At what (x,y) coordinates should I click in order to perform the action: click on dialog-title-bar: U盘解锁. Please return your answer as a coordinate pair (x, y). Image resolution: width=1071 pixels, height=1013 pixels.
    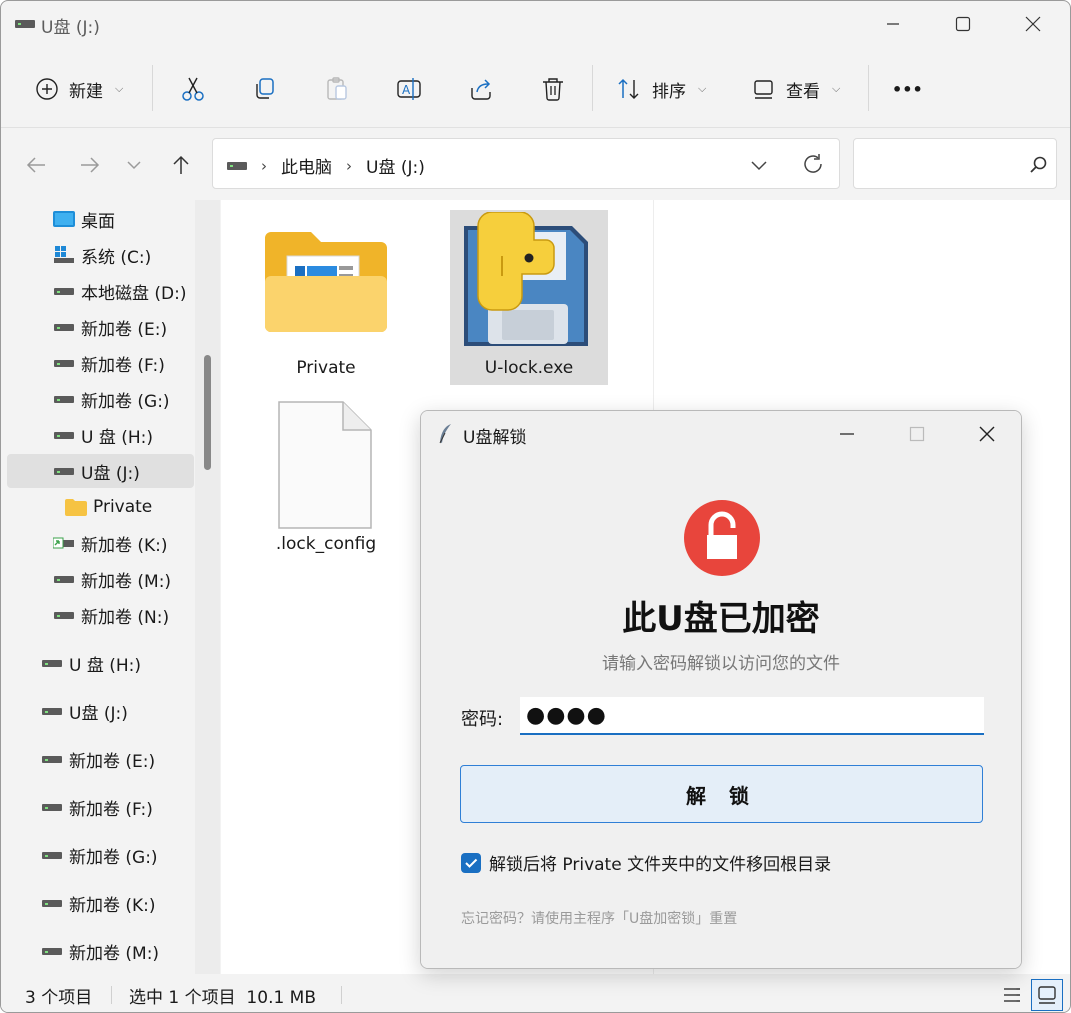
    Looking at the image, I should click on (721, 434).